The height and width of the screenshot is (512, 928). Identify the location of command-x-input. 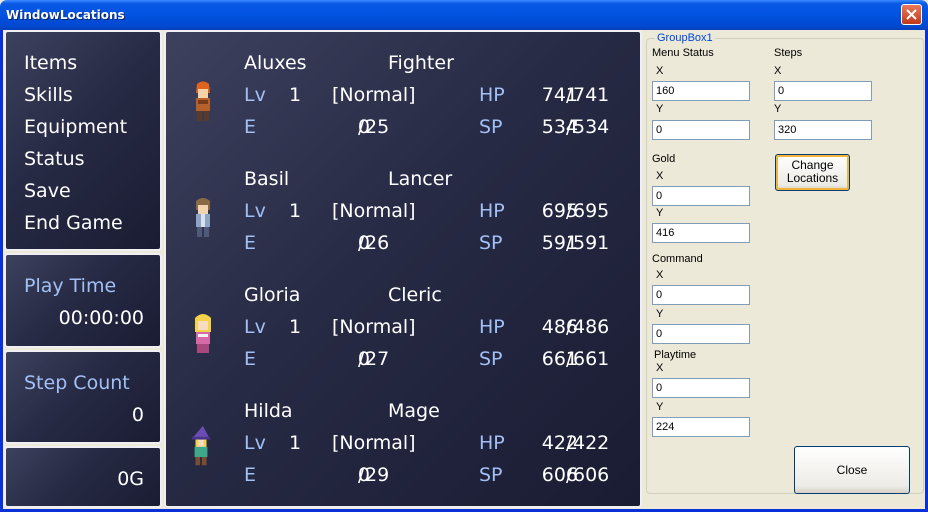
(701, 295).